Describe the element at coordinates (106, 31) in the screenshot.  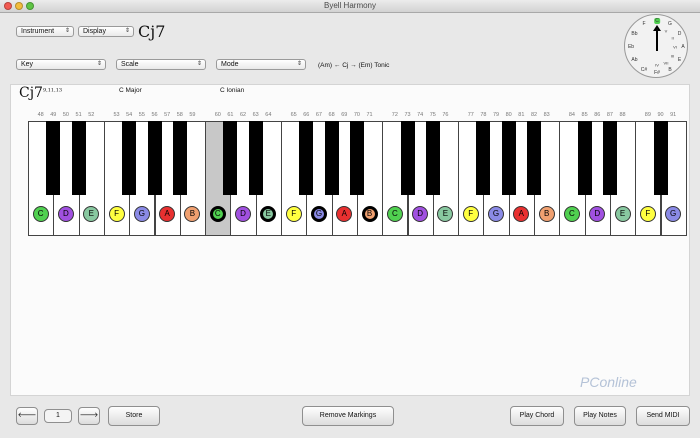
I see `display-select: Display ⇕` at that location.